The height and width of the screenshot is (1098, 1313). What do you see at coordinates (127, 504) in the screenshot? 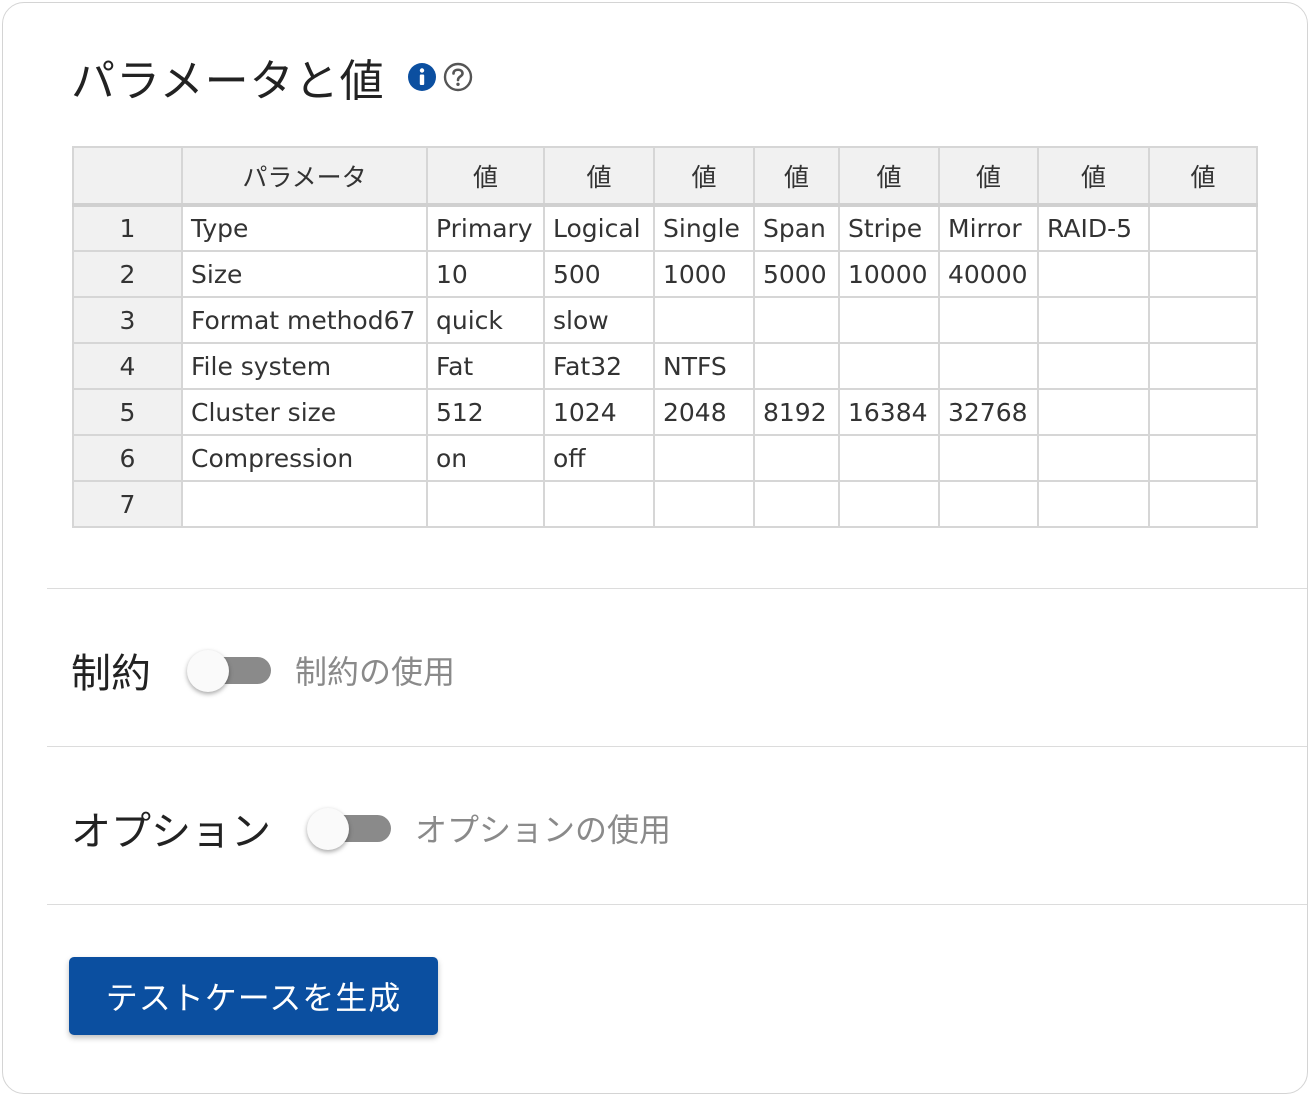
I see `row-number: 7` at bounding box center [127, 504].